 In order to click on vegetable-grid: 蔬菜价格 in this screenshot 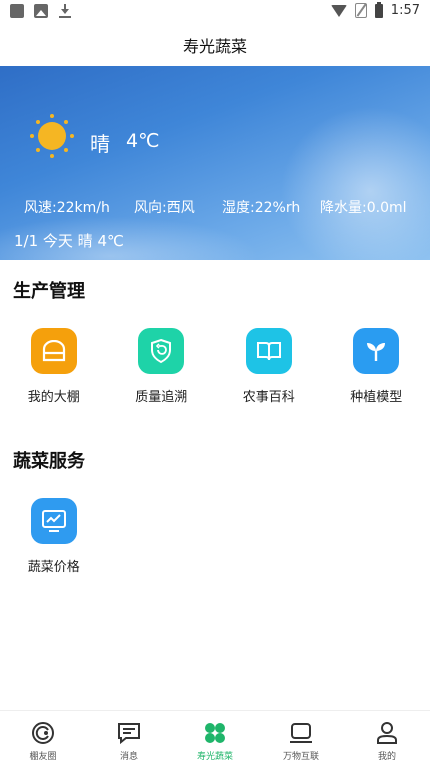, I will do `click(215, 536)`.